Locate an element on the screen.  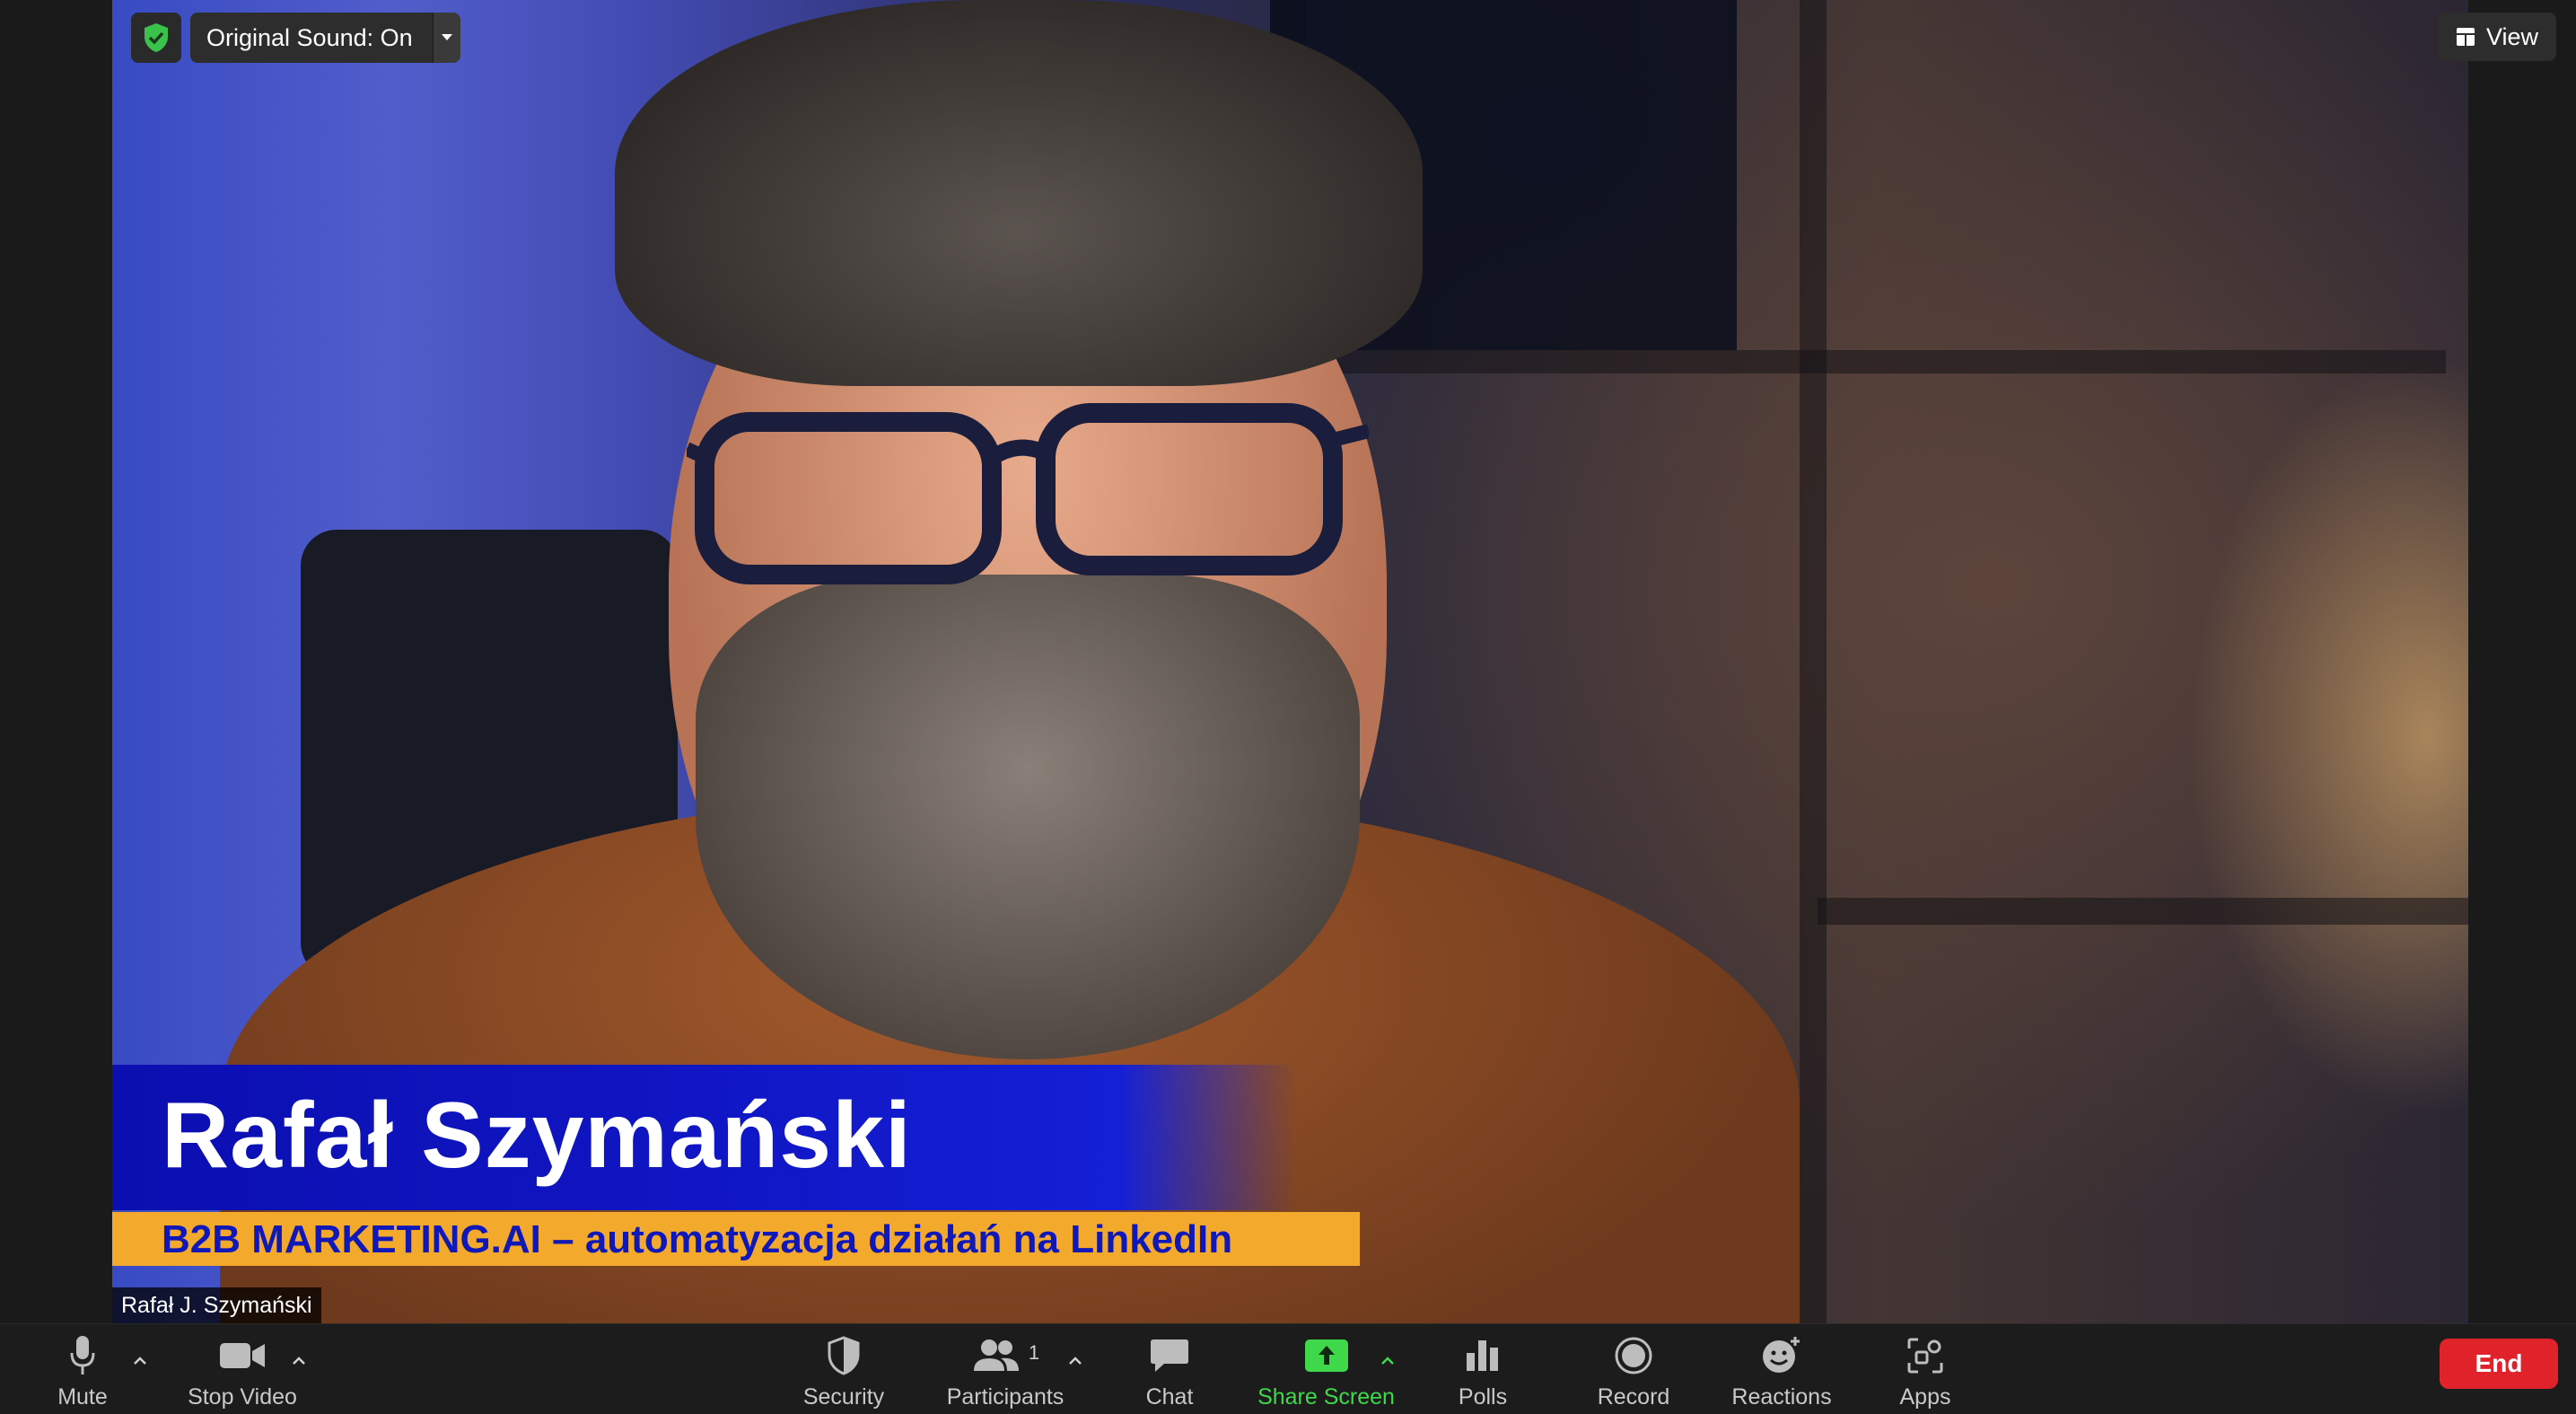
record-label: Record is located at coordinates (1633, 1397).